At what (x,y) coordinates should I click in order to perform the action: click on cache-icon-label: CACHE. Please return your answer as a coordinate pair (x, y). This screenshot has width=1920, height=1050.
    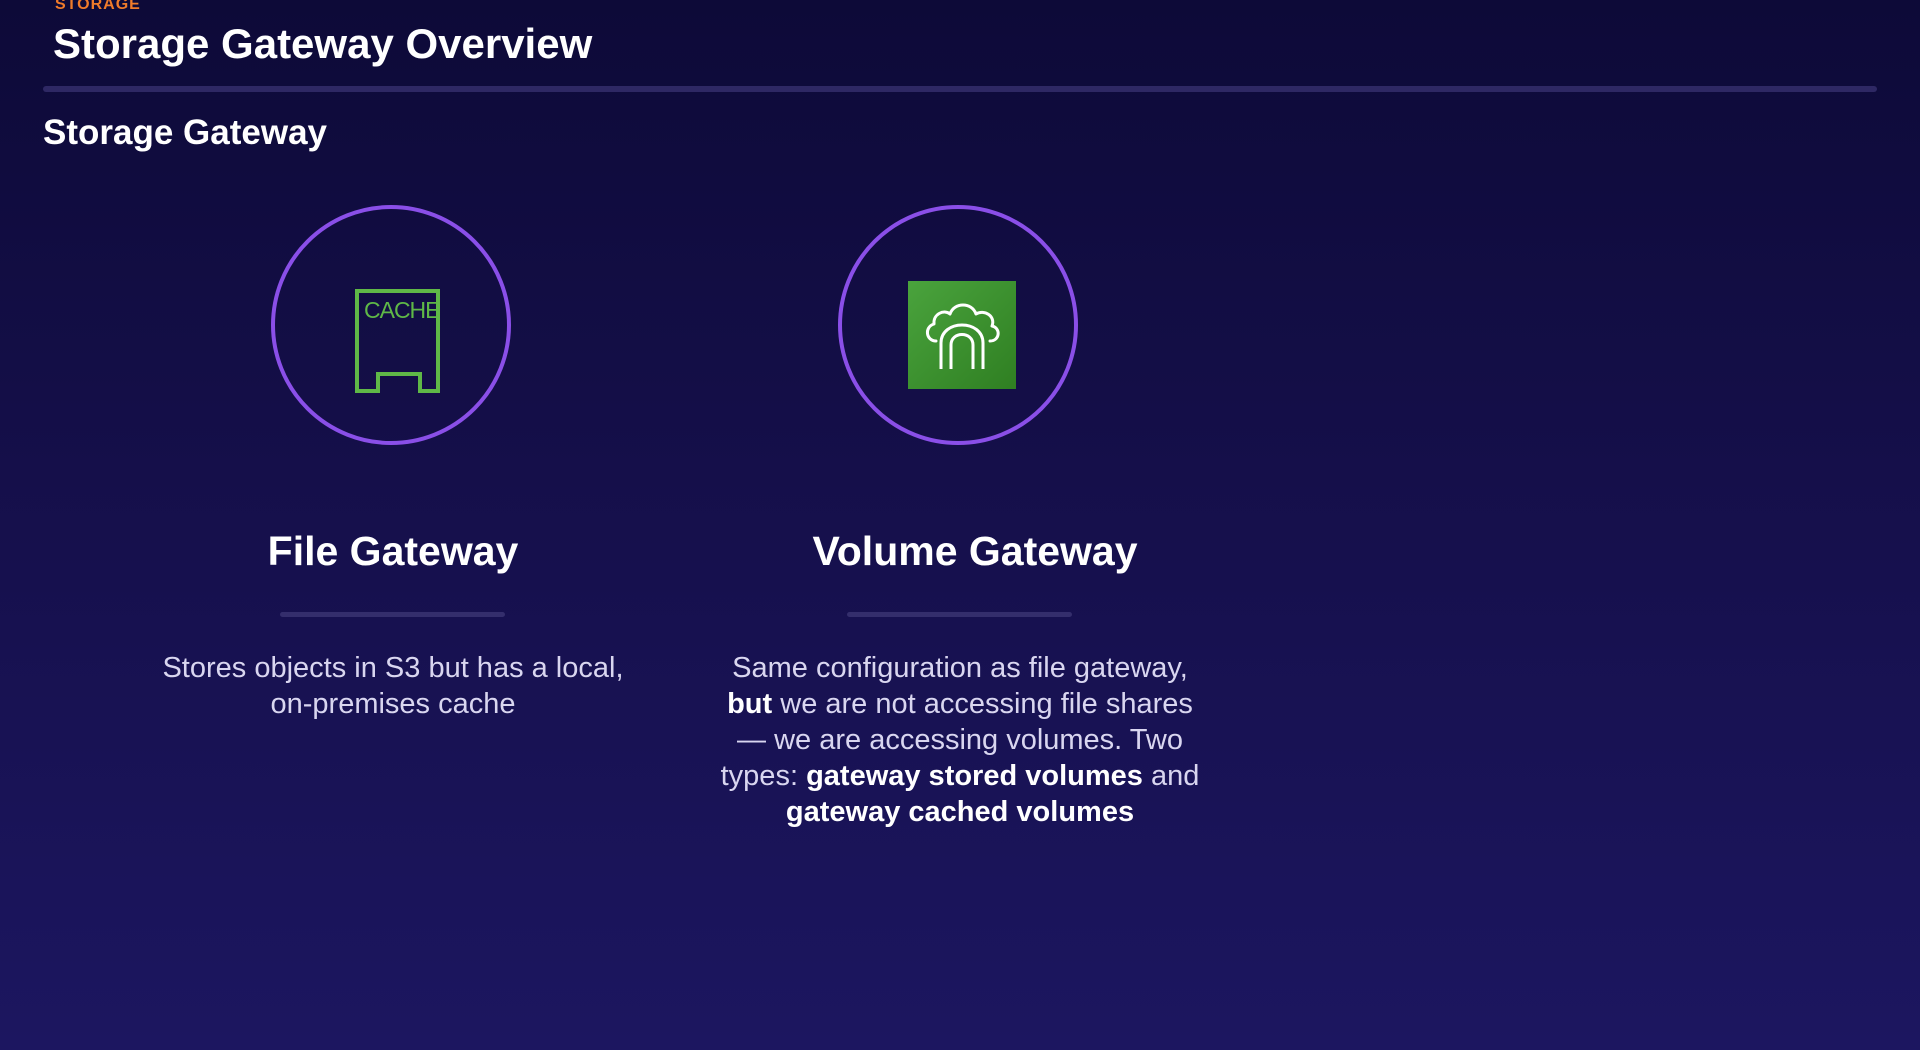
    Looking at the image, I should click on (402, 310).